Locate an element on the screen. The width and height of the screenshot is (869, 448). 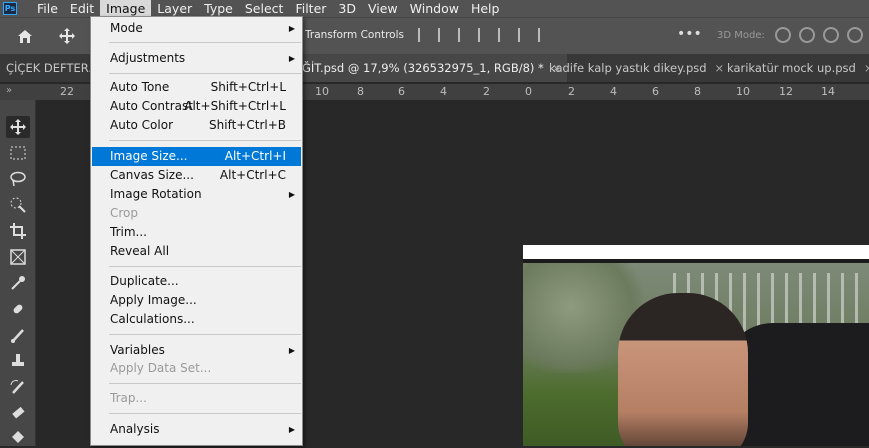
align-bottom-icon is located at coordinates (545, 35).